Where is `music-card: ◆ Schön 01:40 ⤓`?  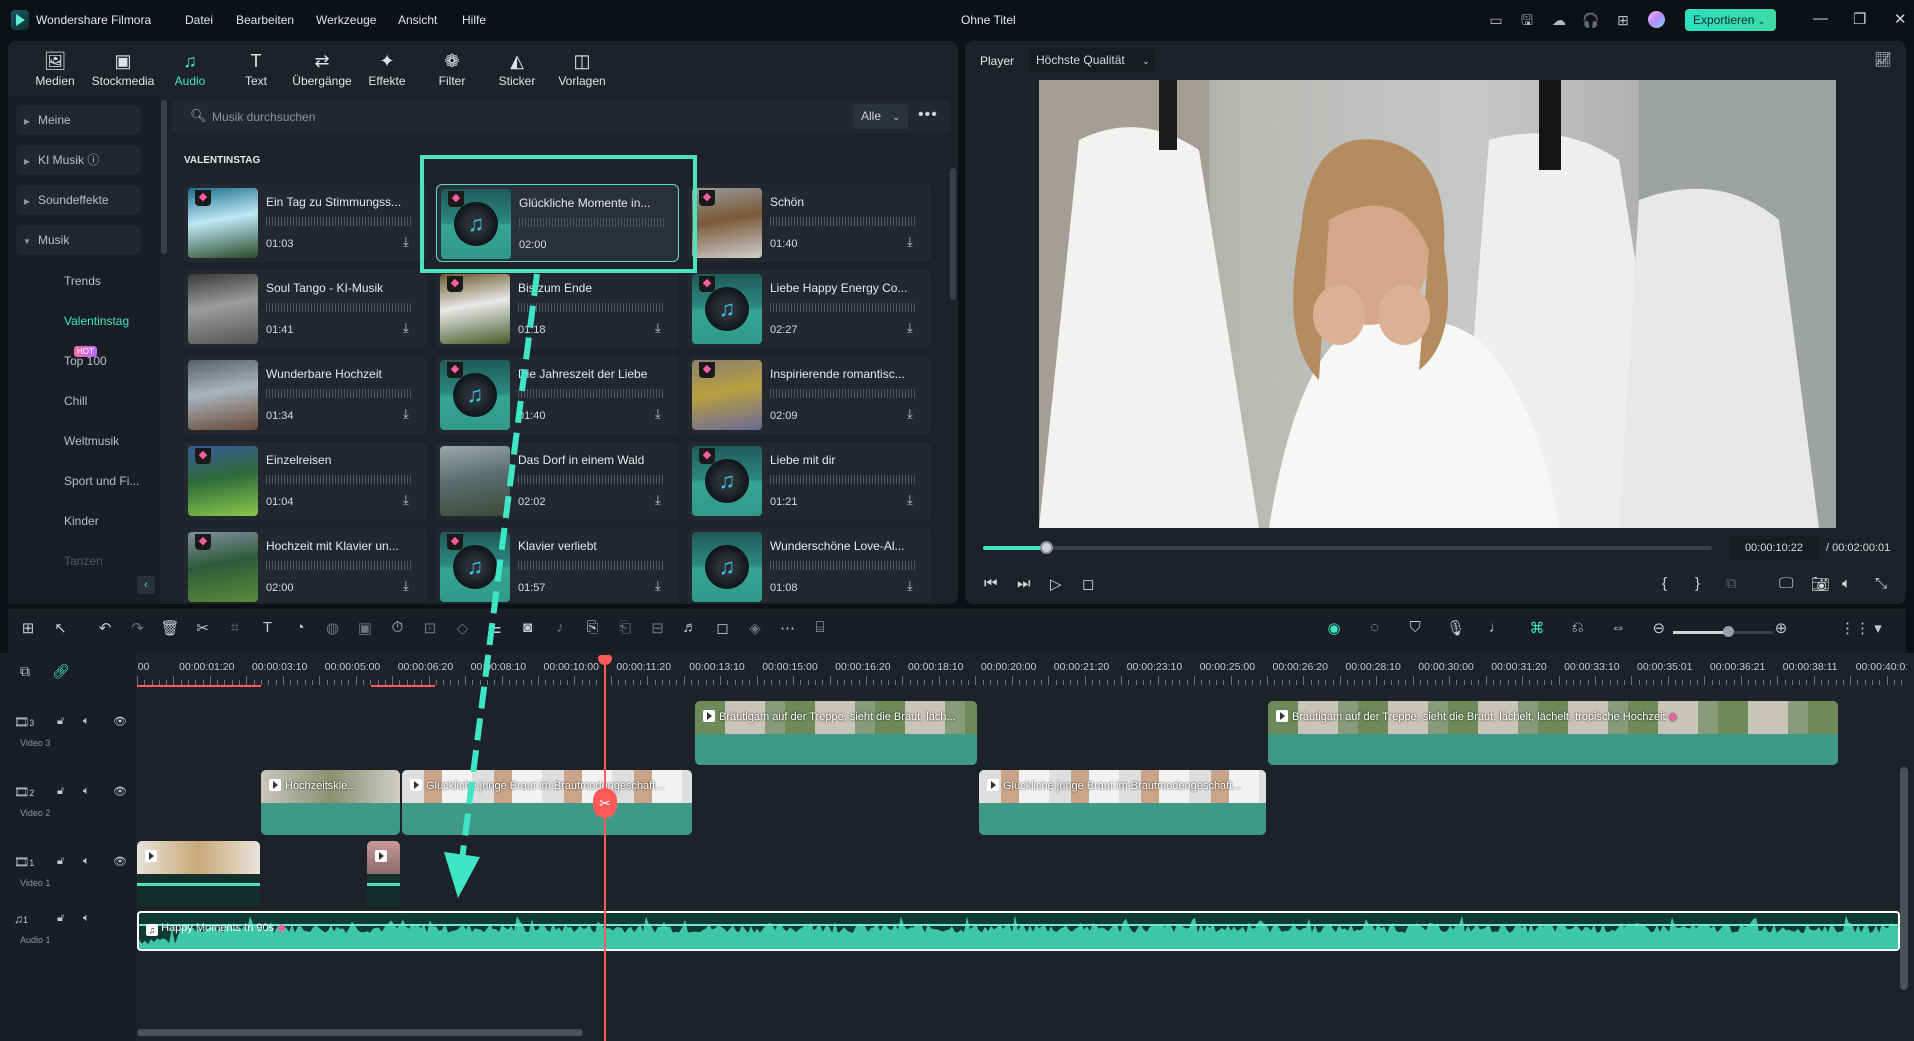
music-card: ◆ Schön 01:40 ⤓ is located at coordinates (809, 223).